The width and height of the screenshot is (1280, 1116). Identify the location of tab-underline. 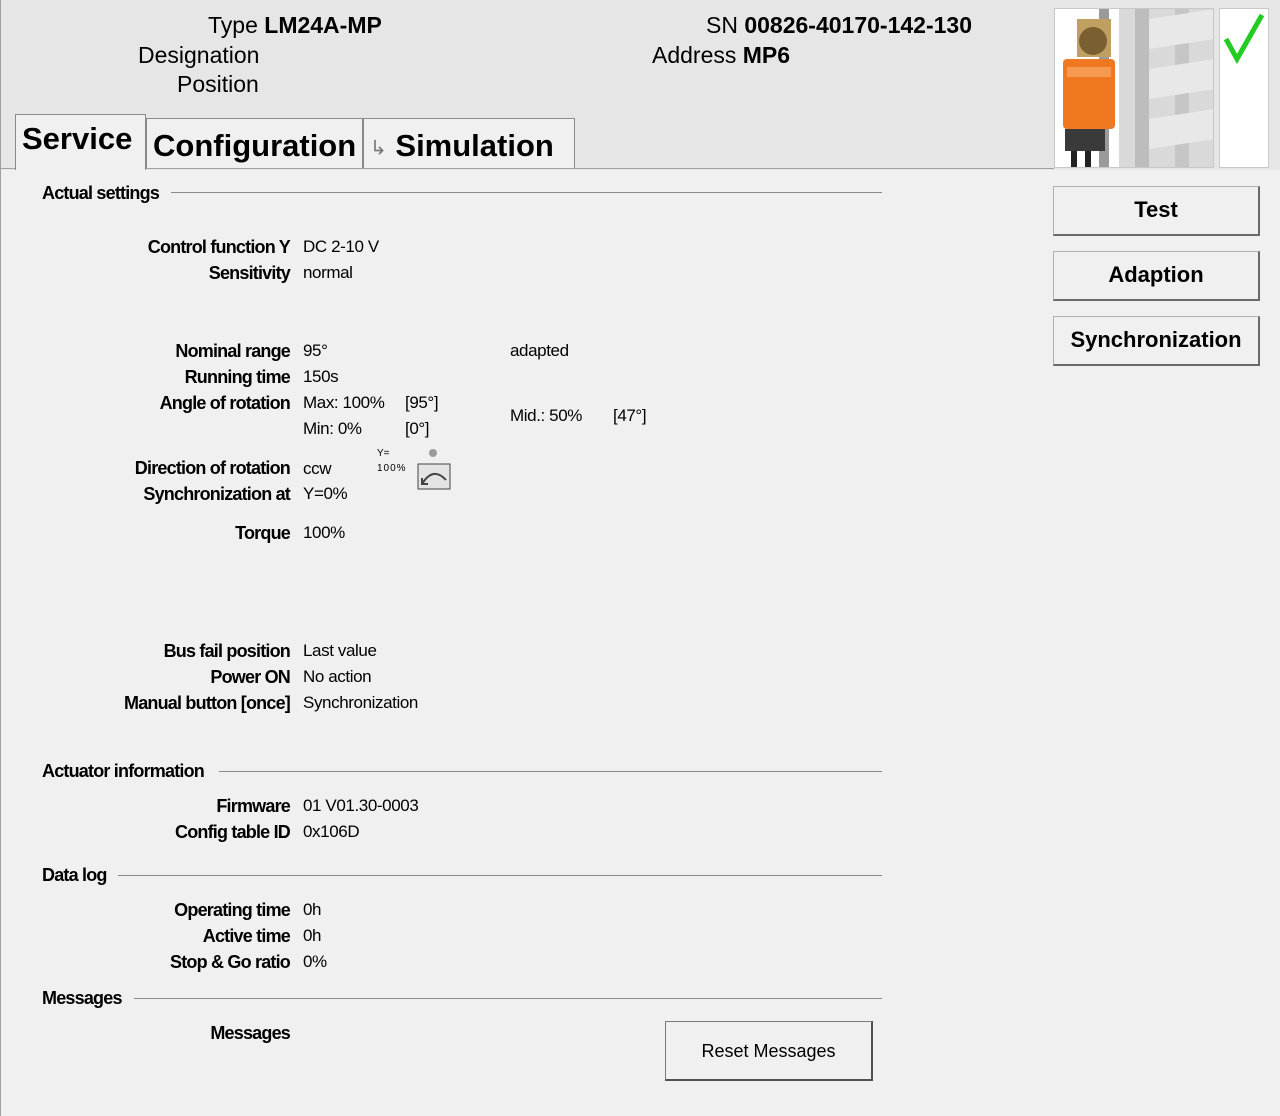
(527, 168).